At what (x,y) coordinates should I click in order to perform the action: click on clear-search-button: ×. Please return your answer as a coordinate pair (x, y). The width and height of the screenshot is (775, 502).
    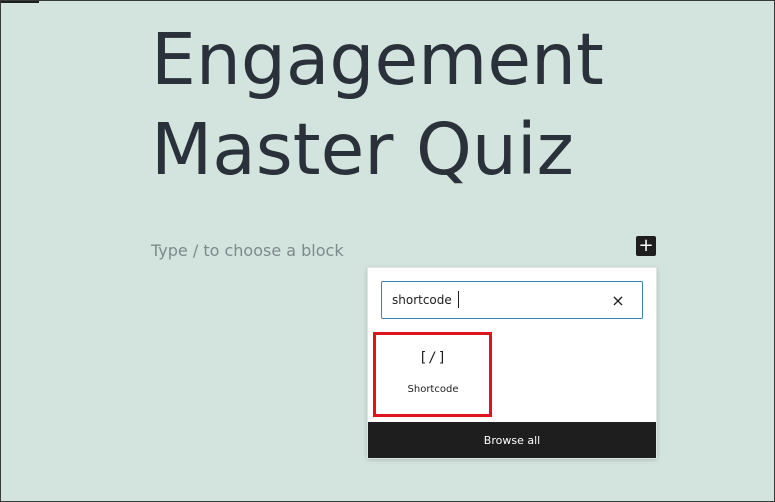
    Looking at the image, I should click on (618, 300).